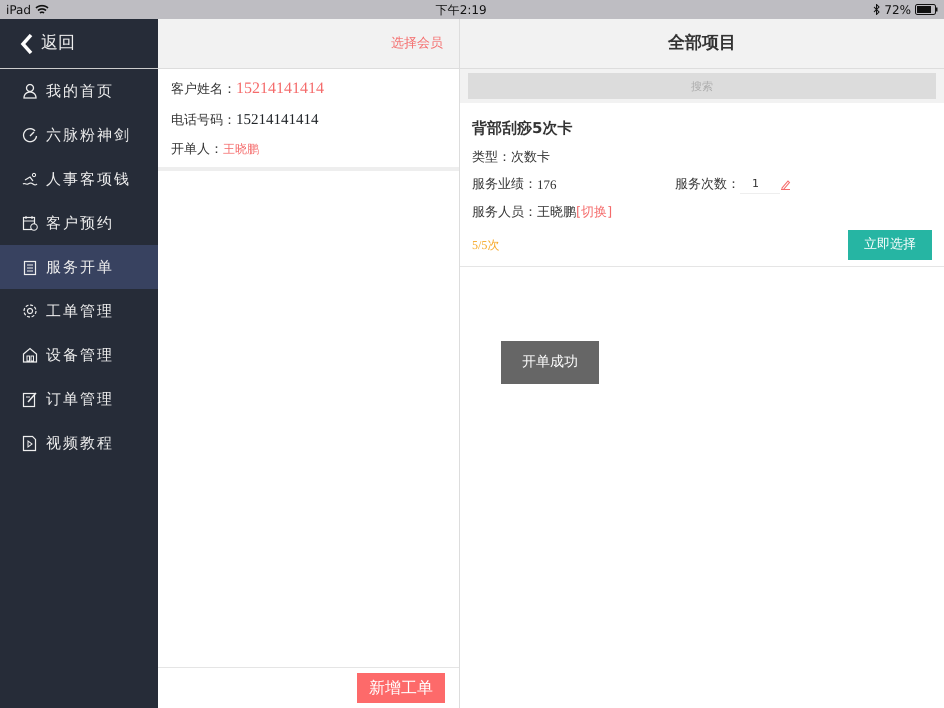  I want to click on field-label: 客户姓名：, so click(203, 90).